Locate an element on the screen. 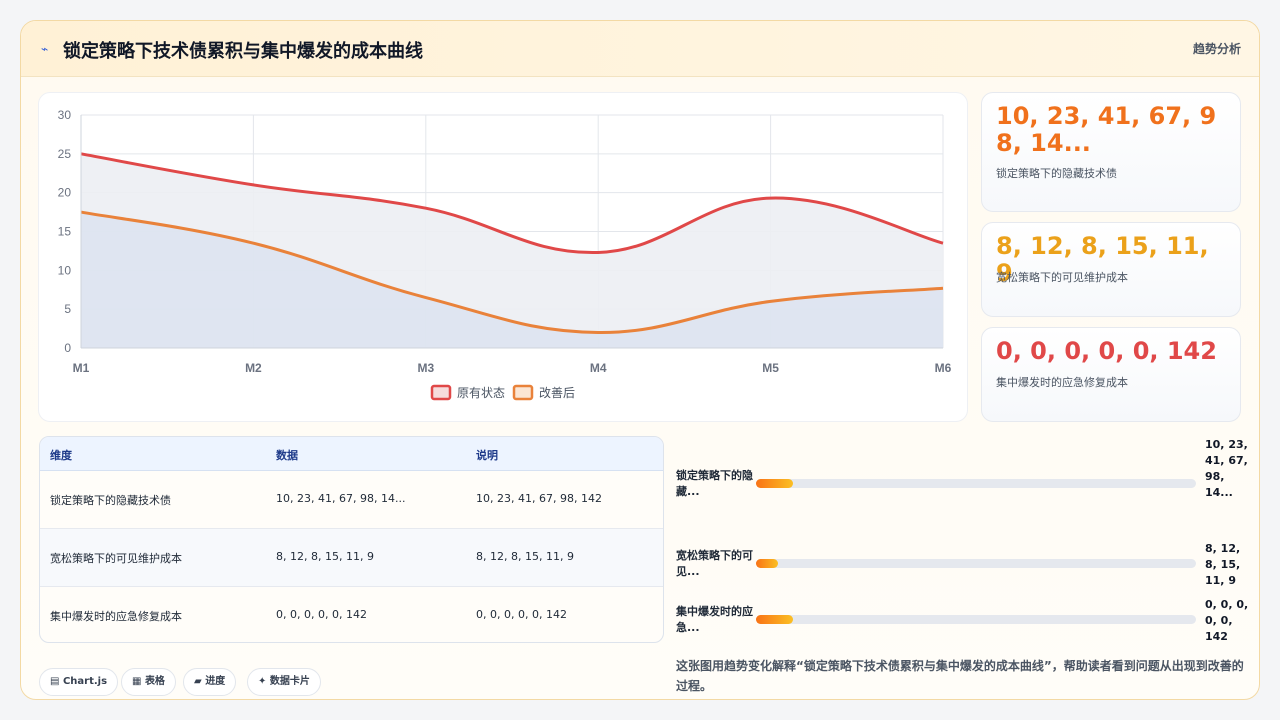 This screenshot has height=720, width=1280. header-tag: 趋势分析 is located at coordinates (1216, 49).